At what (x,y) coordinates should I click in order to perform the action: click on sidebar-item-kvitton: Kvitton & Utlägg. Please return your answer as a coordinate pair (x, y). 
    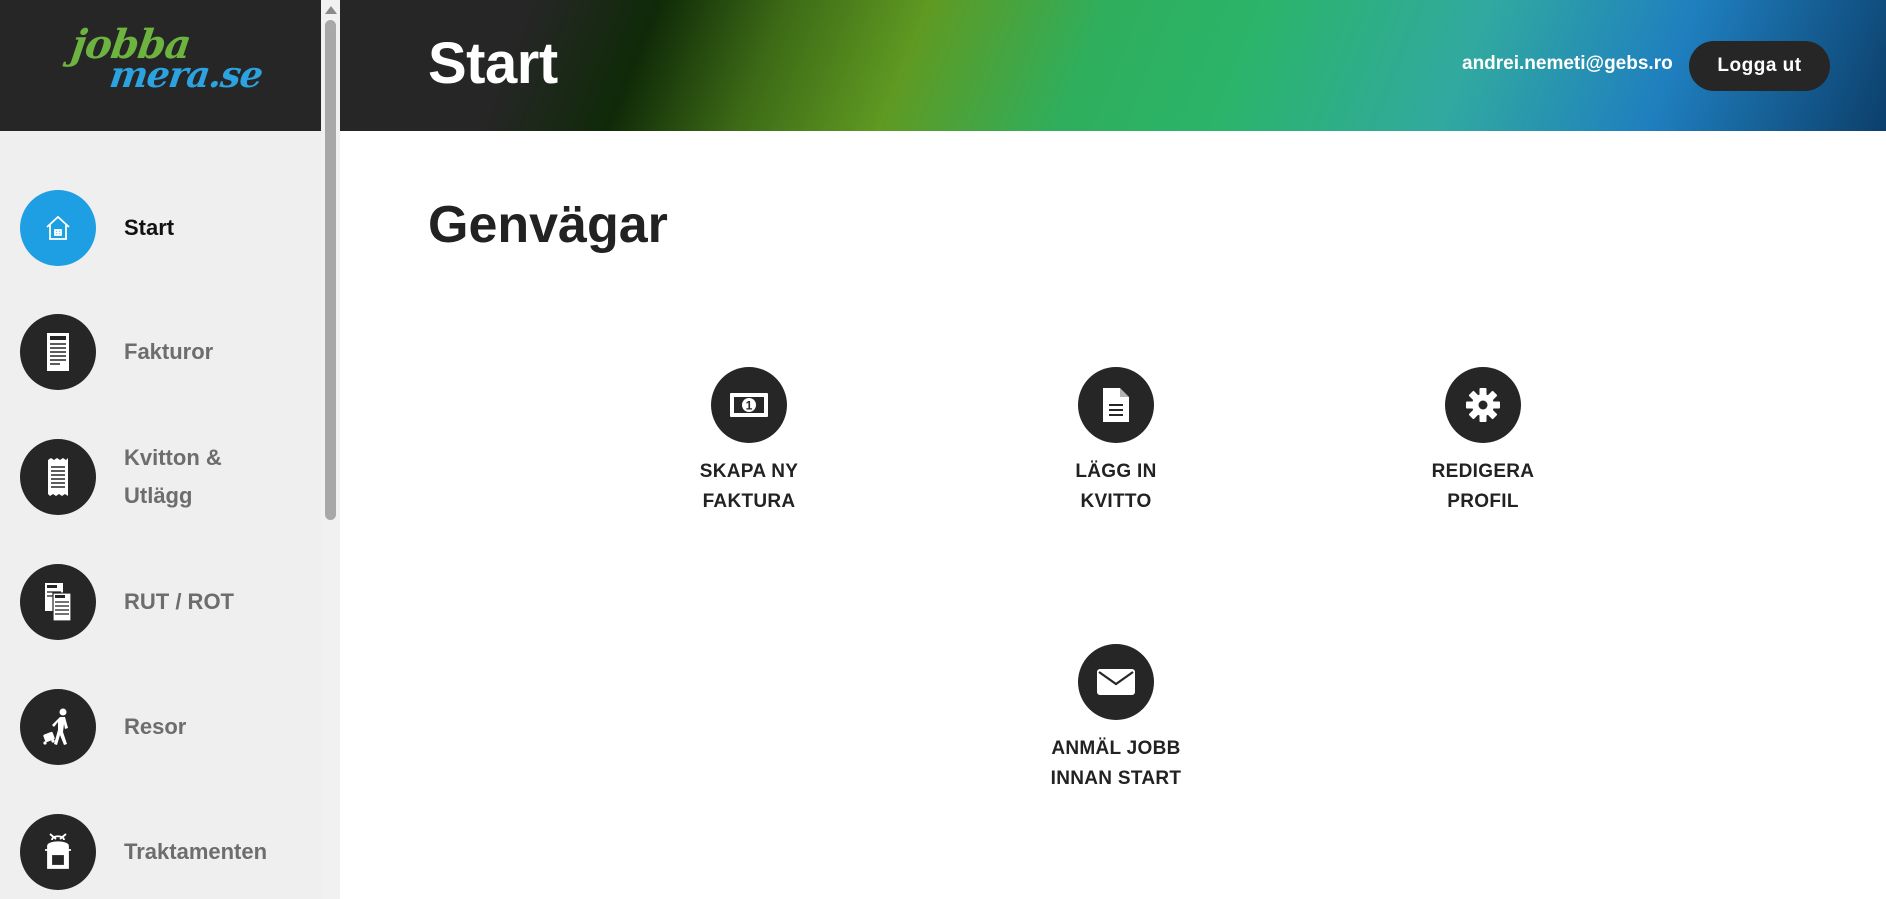
    Looking at the image, I should click on (165, 477).